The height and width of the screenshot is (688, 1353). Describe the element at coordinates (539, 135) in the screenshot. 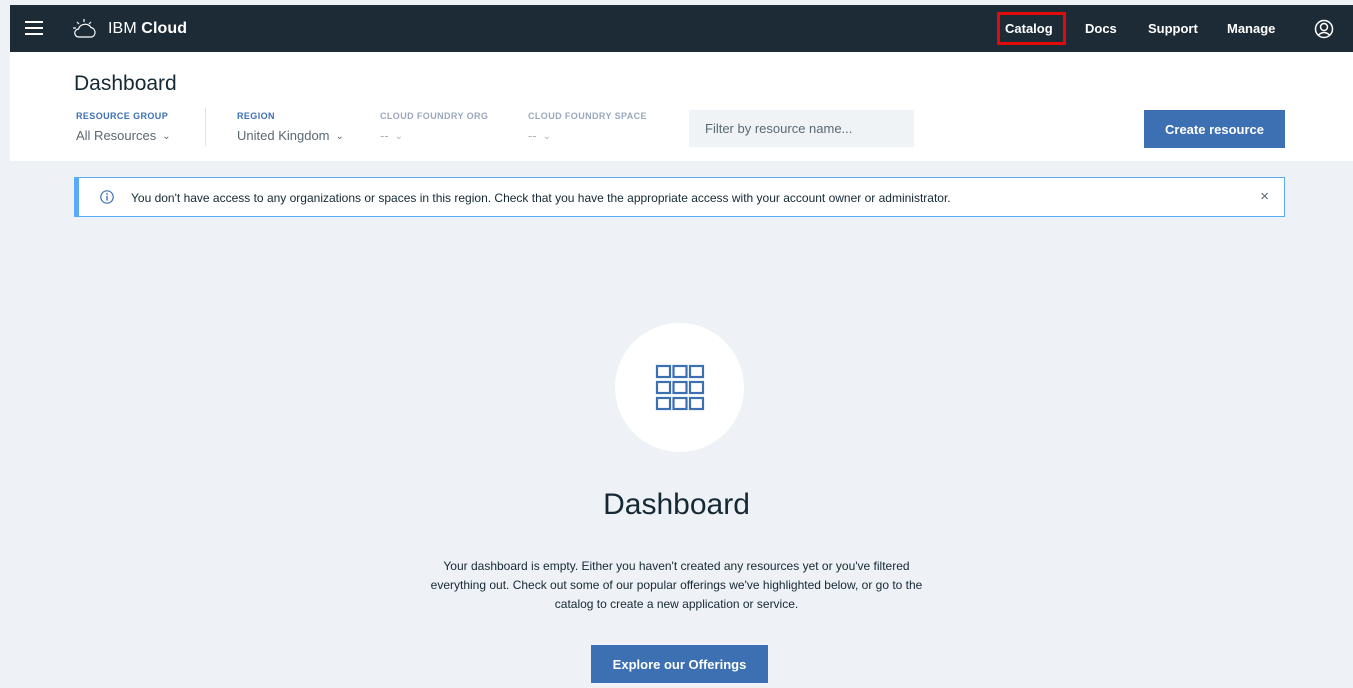

I see `cloud-foundry-space-dropdown: -- ⌄` at that location.